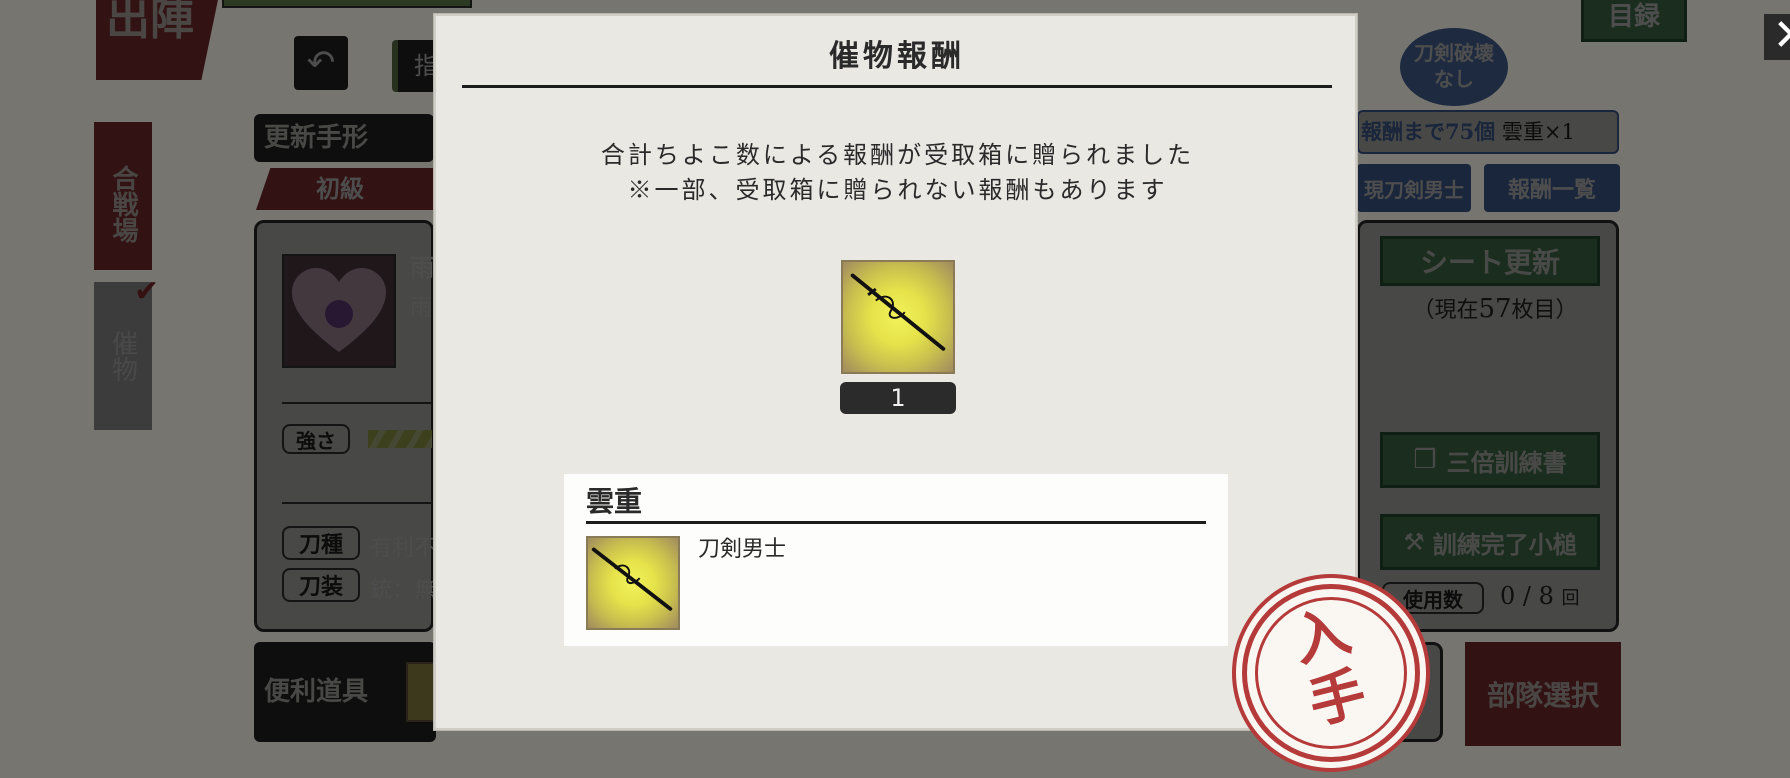 This screenshot has width=1790, height=778. I want to click on dialog-title: 催物報酬, so click(897, 58).